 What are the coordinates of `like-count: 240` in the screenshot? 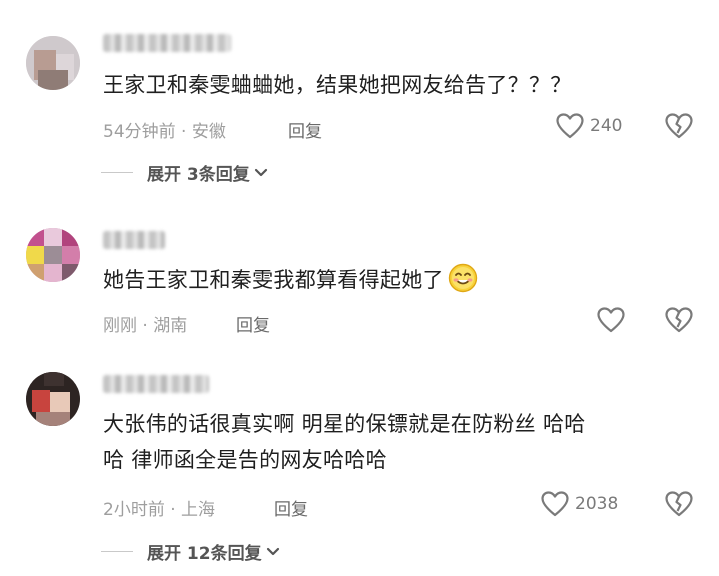 It's located at (606, 126).